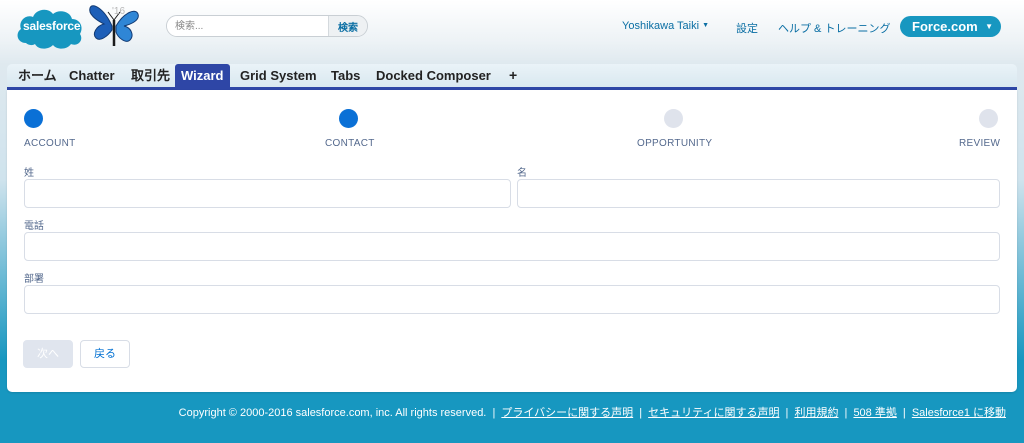 Image resolution: width=1024 pixels, height=443 pixels. Describe the element at coordinates (202, 75) in the screenshot. I see `tab-wizard: Wizard` at that location.